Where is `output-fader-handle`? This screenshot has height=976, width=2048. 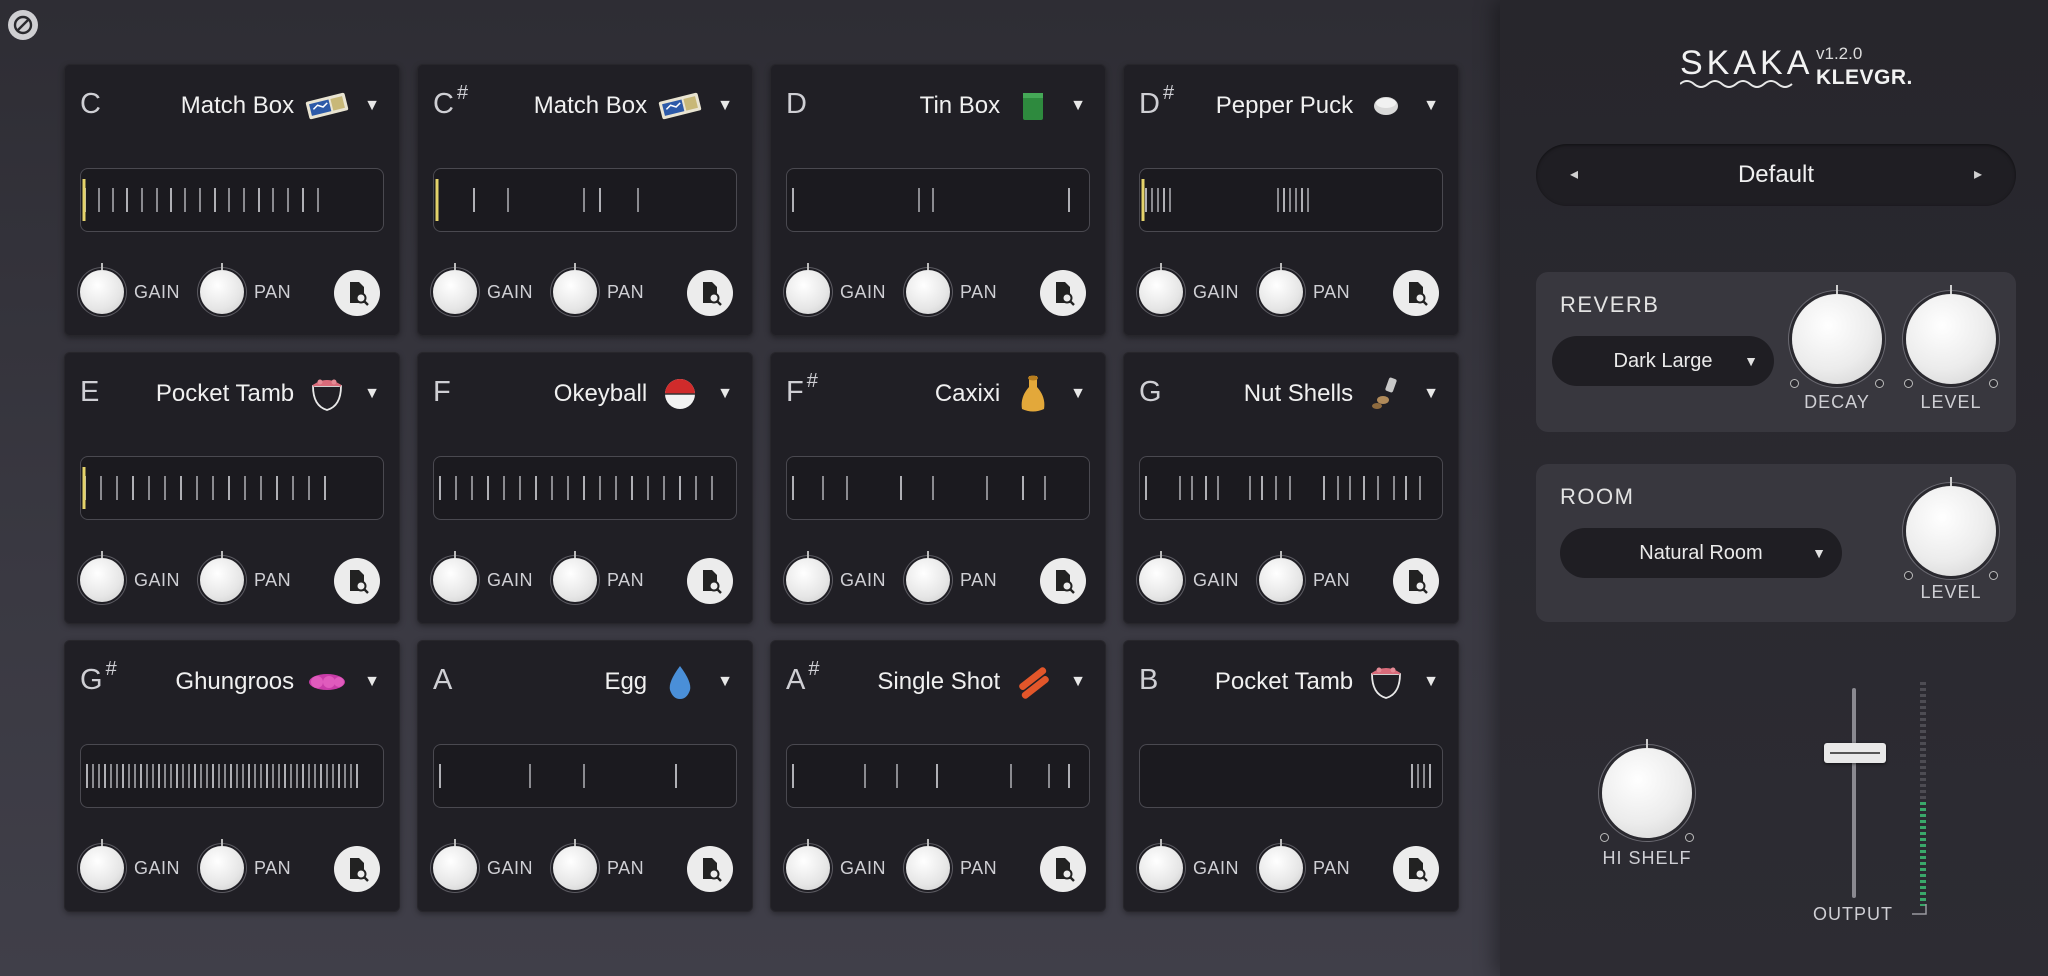
output-fader-handle is located at coordinates (1855, 753).